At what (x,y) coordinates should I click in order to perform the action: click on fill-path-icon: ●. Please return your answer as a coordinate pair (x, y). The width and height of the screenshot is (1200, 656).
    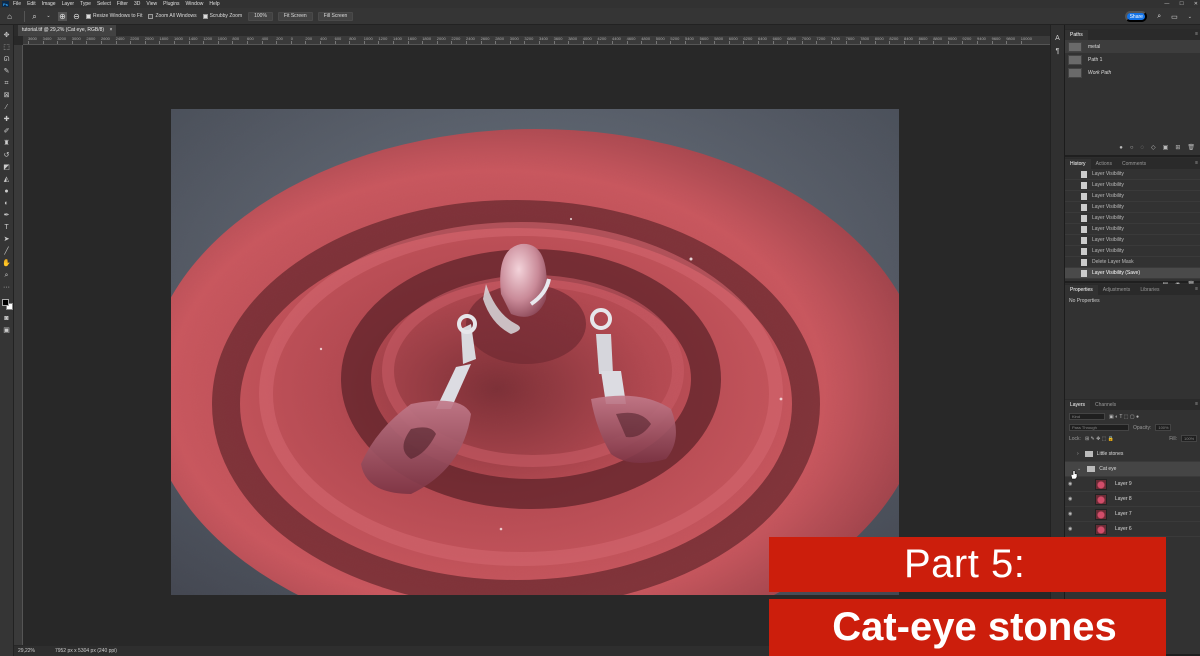
    Looking at the image, I should click on (1121, 148).